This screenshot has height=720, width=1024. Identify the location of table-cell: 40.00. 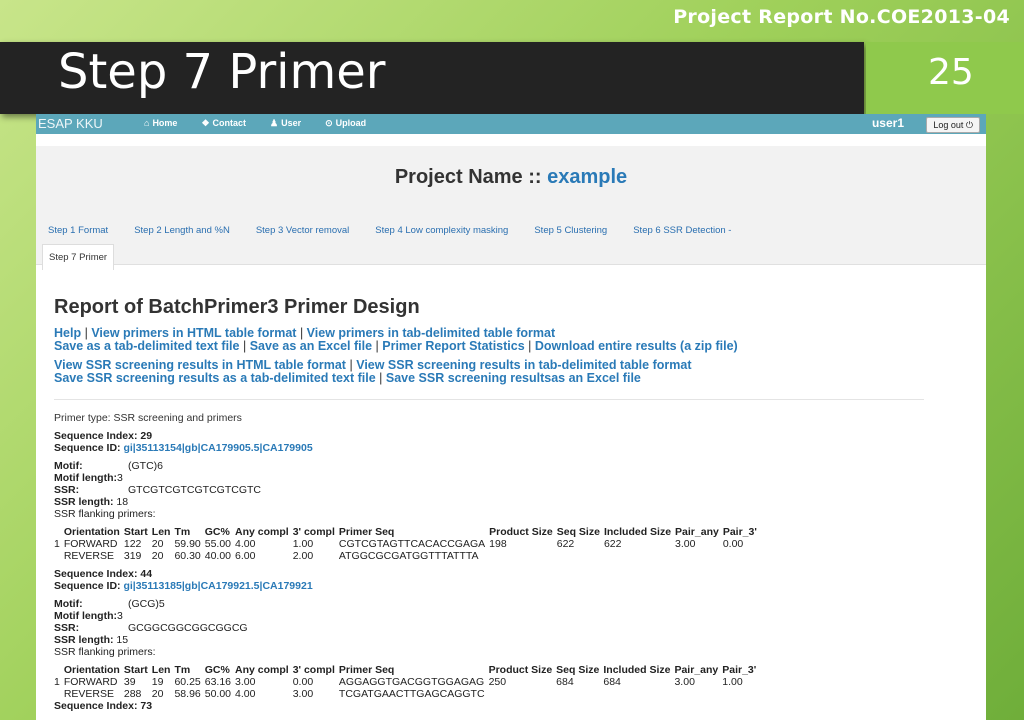
(218, 556).